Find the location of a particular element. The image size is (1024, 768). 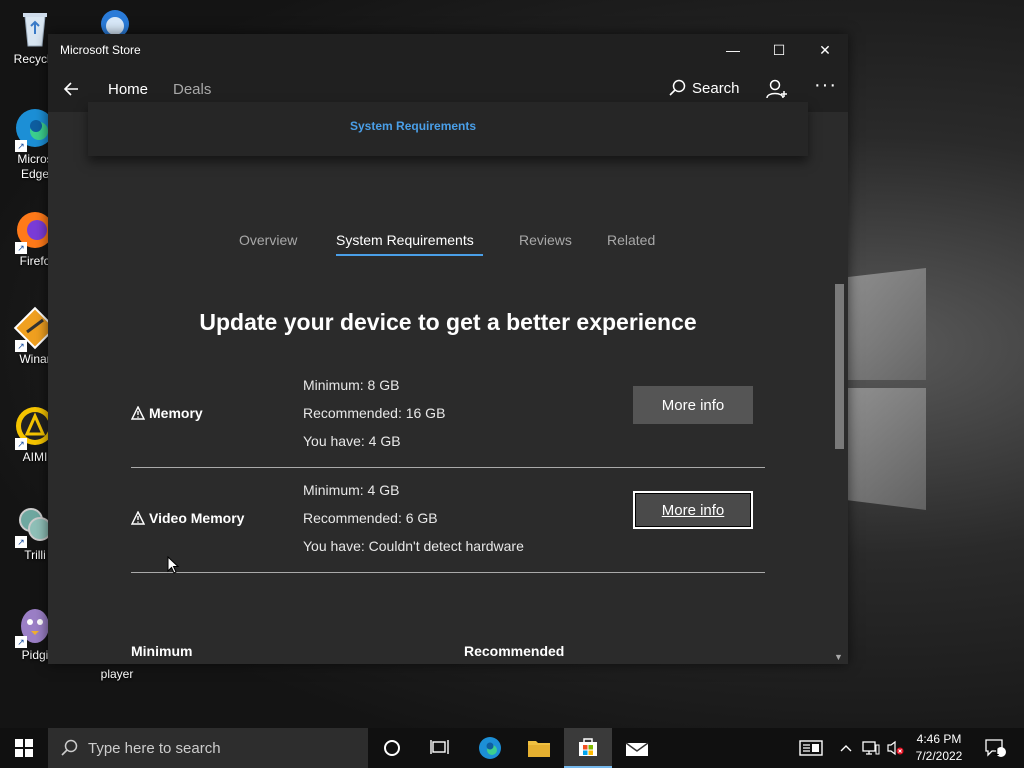

minimum-column-header: Minimum is located at coordinates (162, 651).